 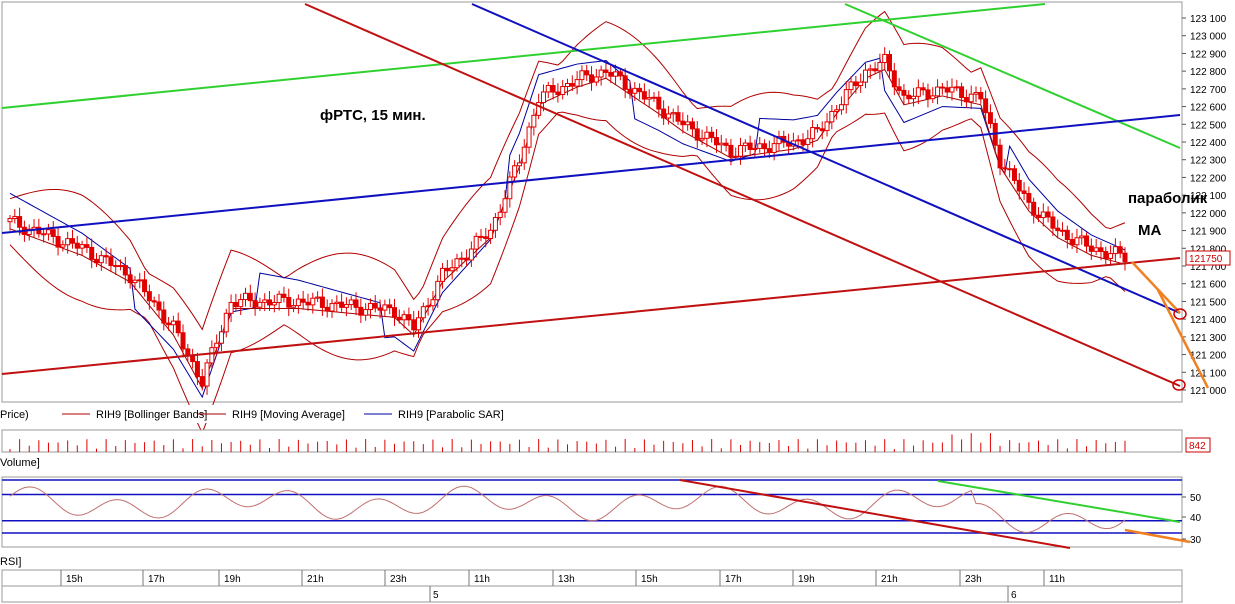 What do you see at coordinates (1196, 518) in the screenshot?
I see `rsi-tick-label: 40` at bounding box center [1196, 518].